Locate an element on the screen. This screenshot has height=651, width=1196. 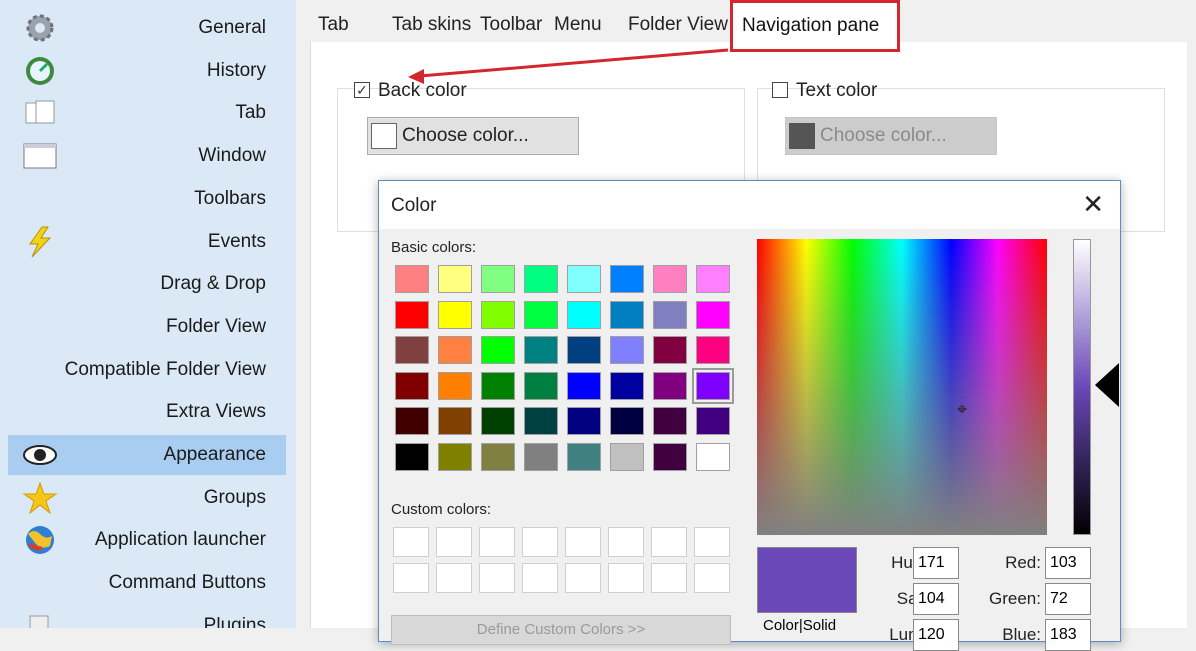
red-label: Red: is located at coordinates (1023, 562).